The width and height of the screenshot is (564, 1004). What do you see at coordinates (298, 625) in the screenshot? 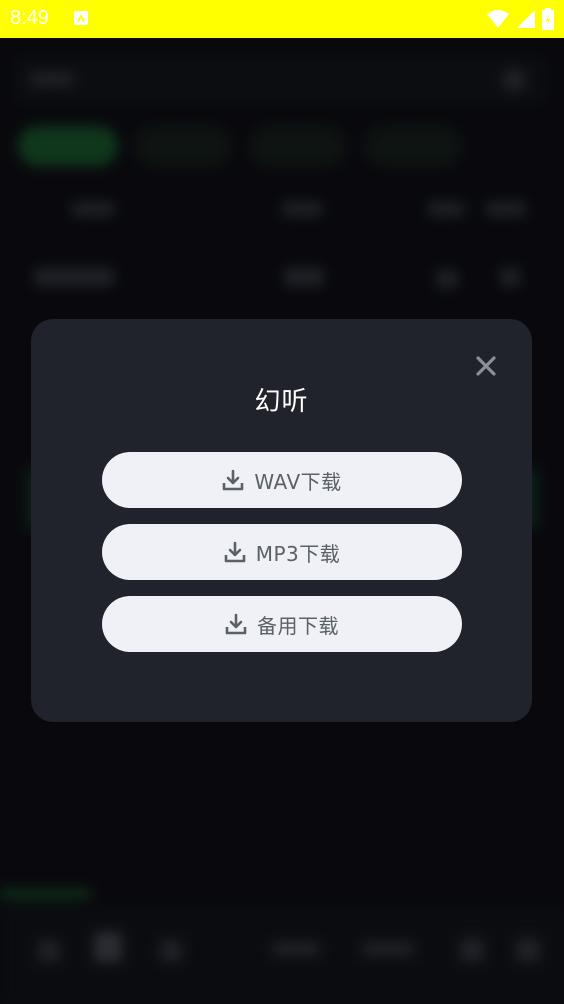
I see `backup-download-label: 备用下载` at bounding box center [298, 625].